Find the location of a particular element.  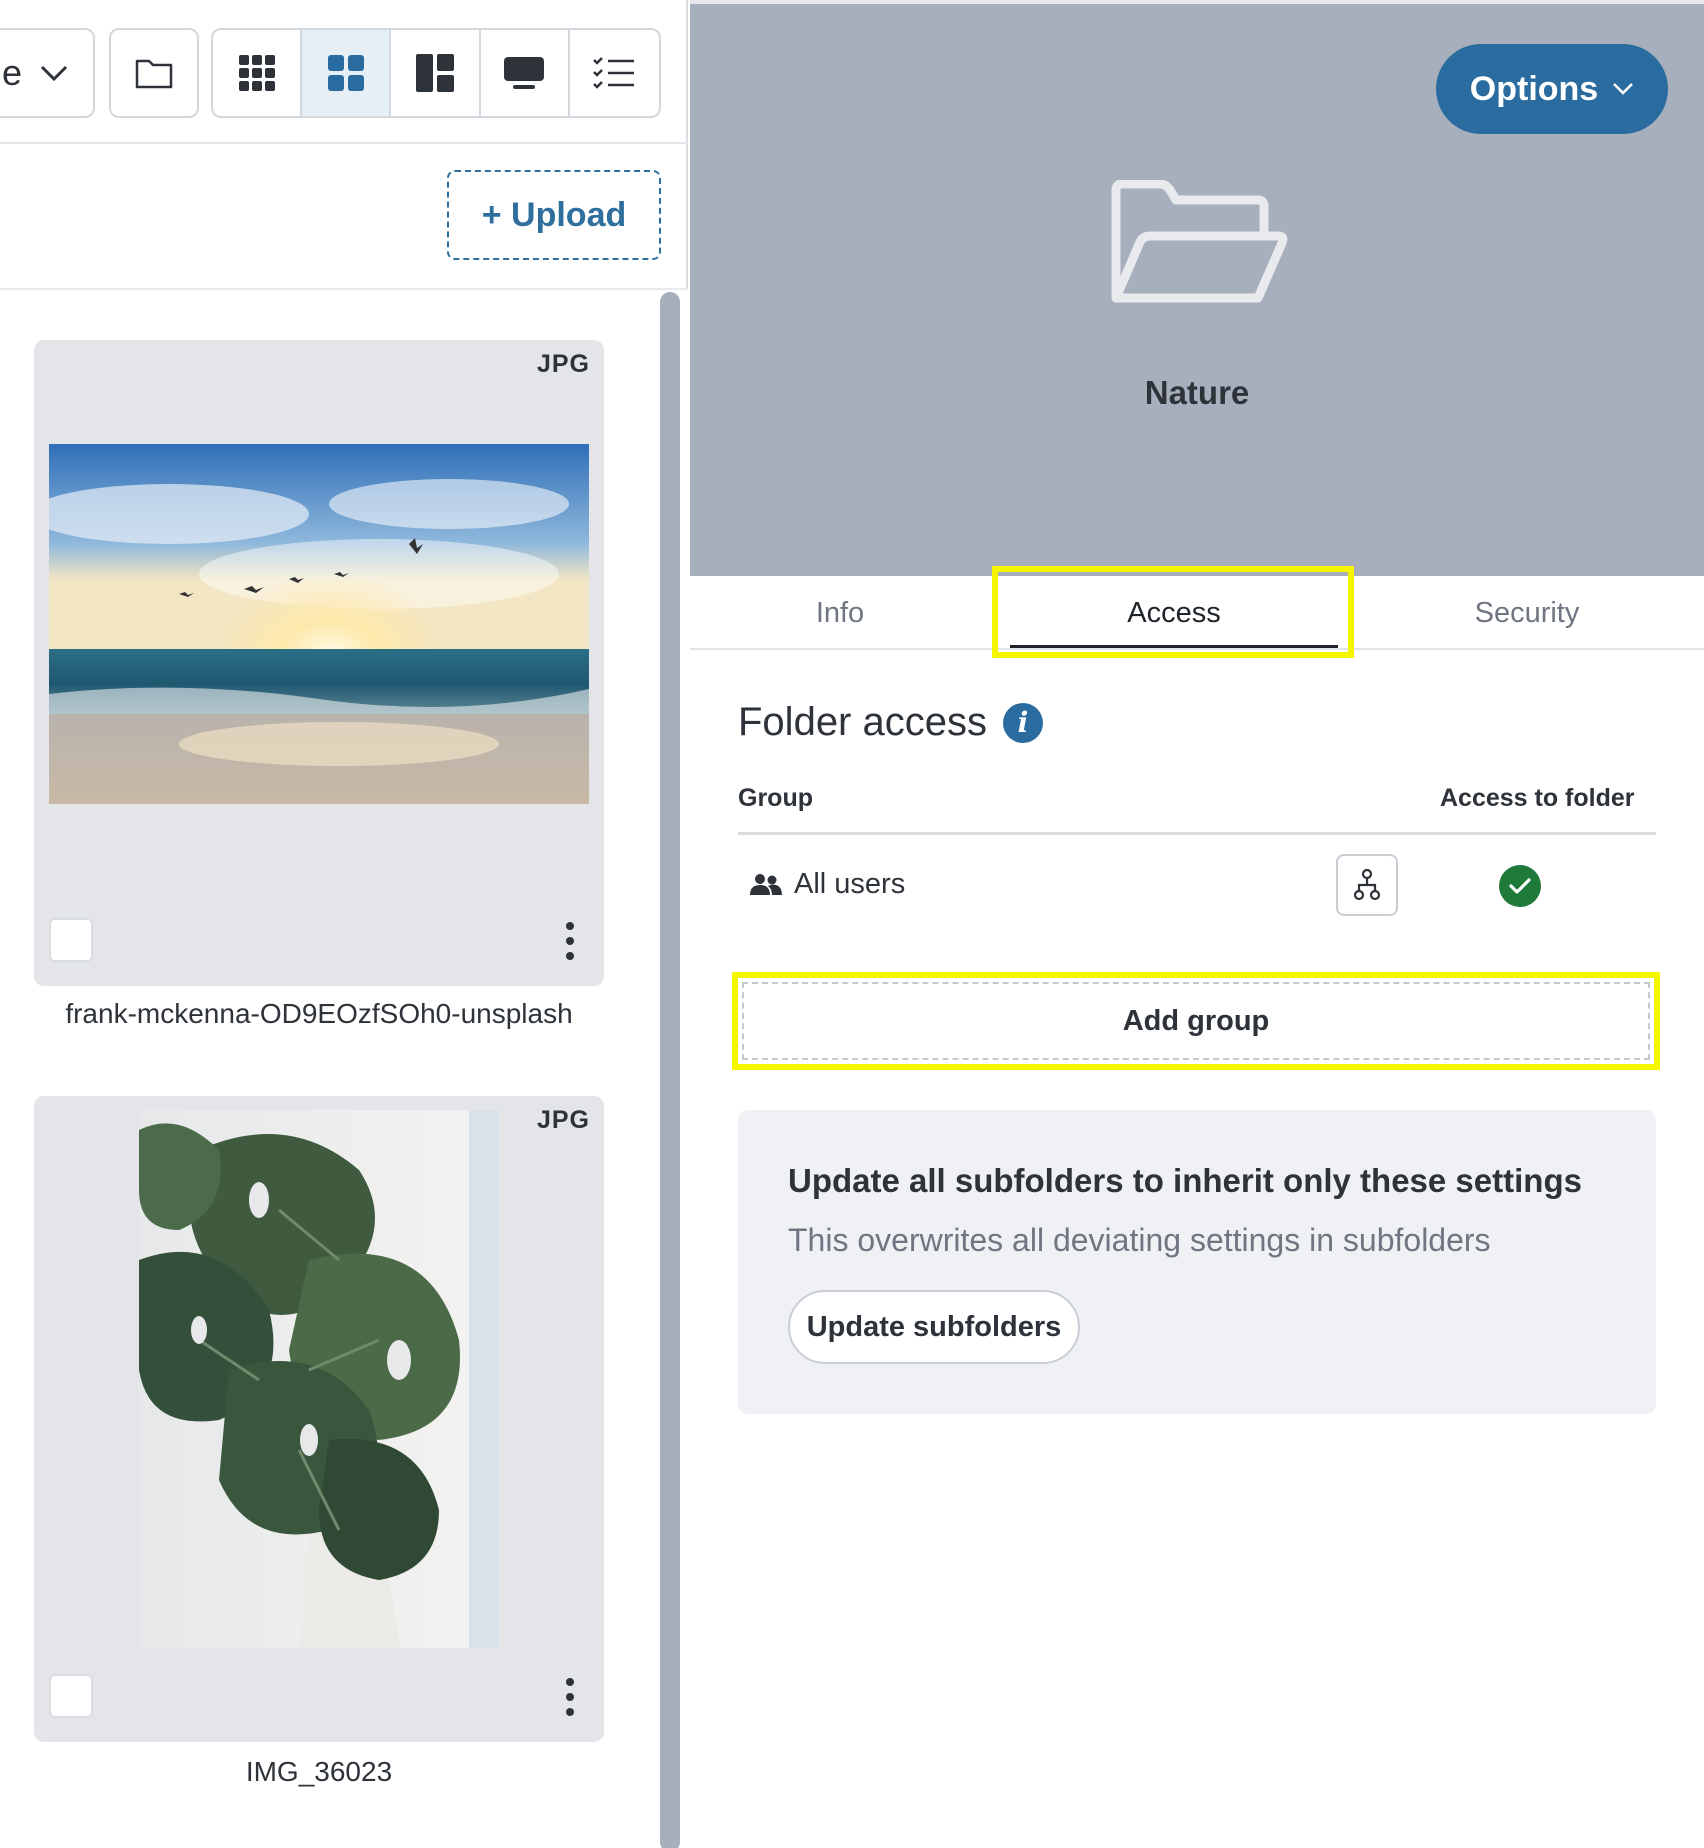

folder-open-icon is located at coordinates (1199, 241).